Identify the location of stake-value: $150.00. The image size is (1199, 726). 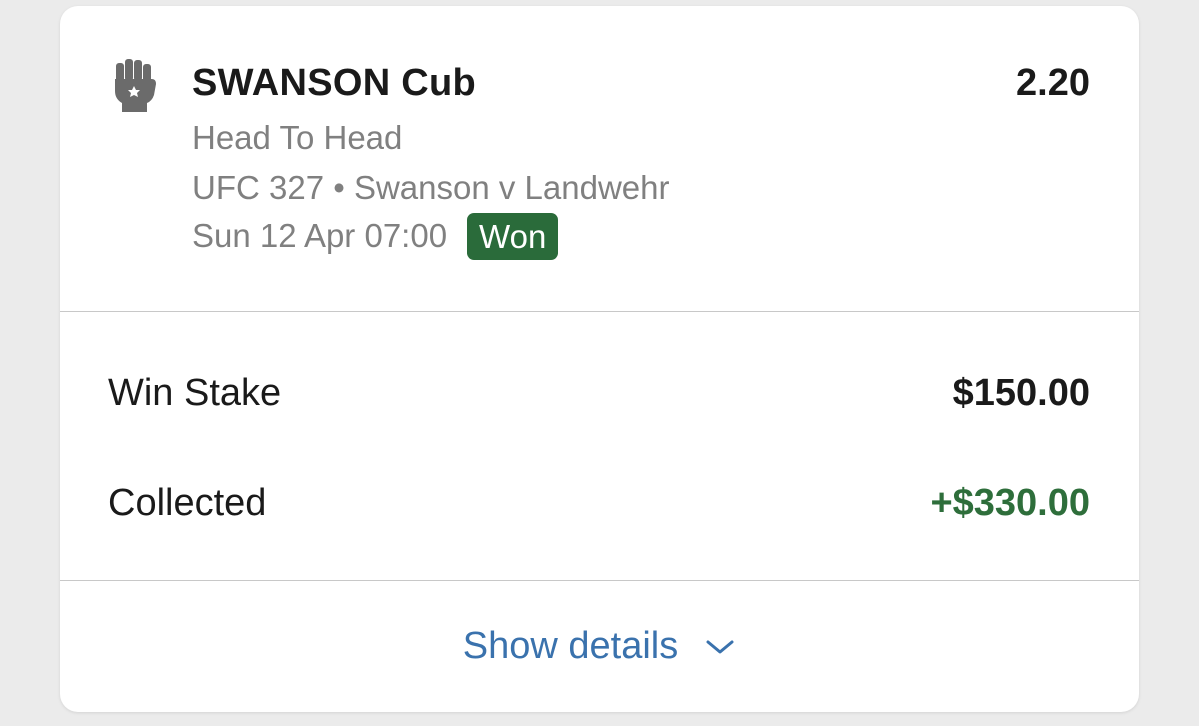
(1021, 393).